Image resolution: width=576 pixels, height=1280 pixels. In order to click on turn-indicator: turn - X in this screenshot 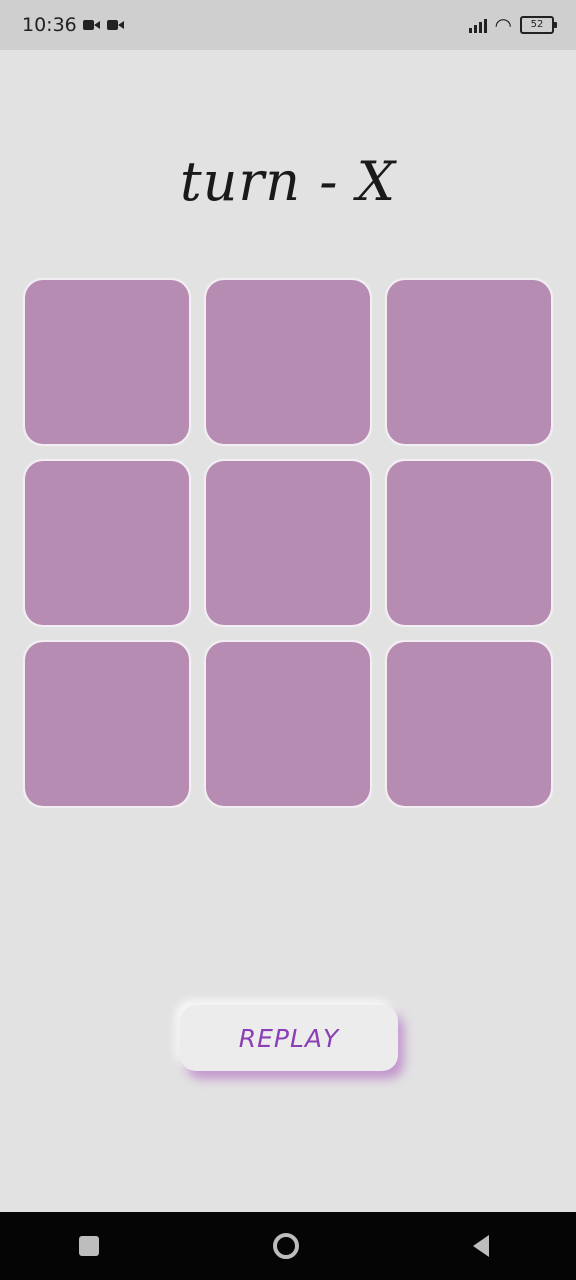, I will do `click(288, 181)`.